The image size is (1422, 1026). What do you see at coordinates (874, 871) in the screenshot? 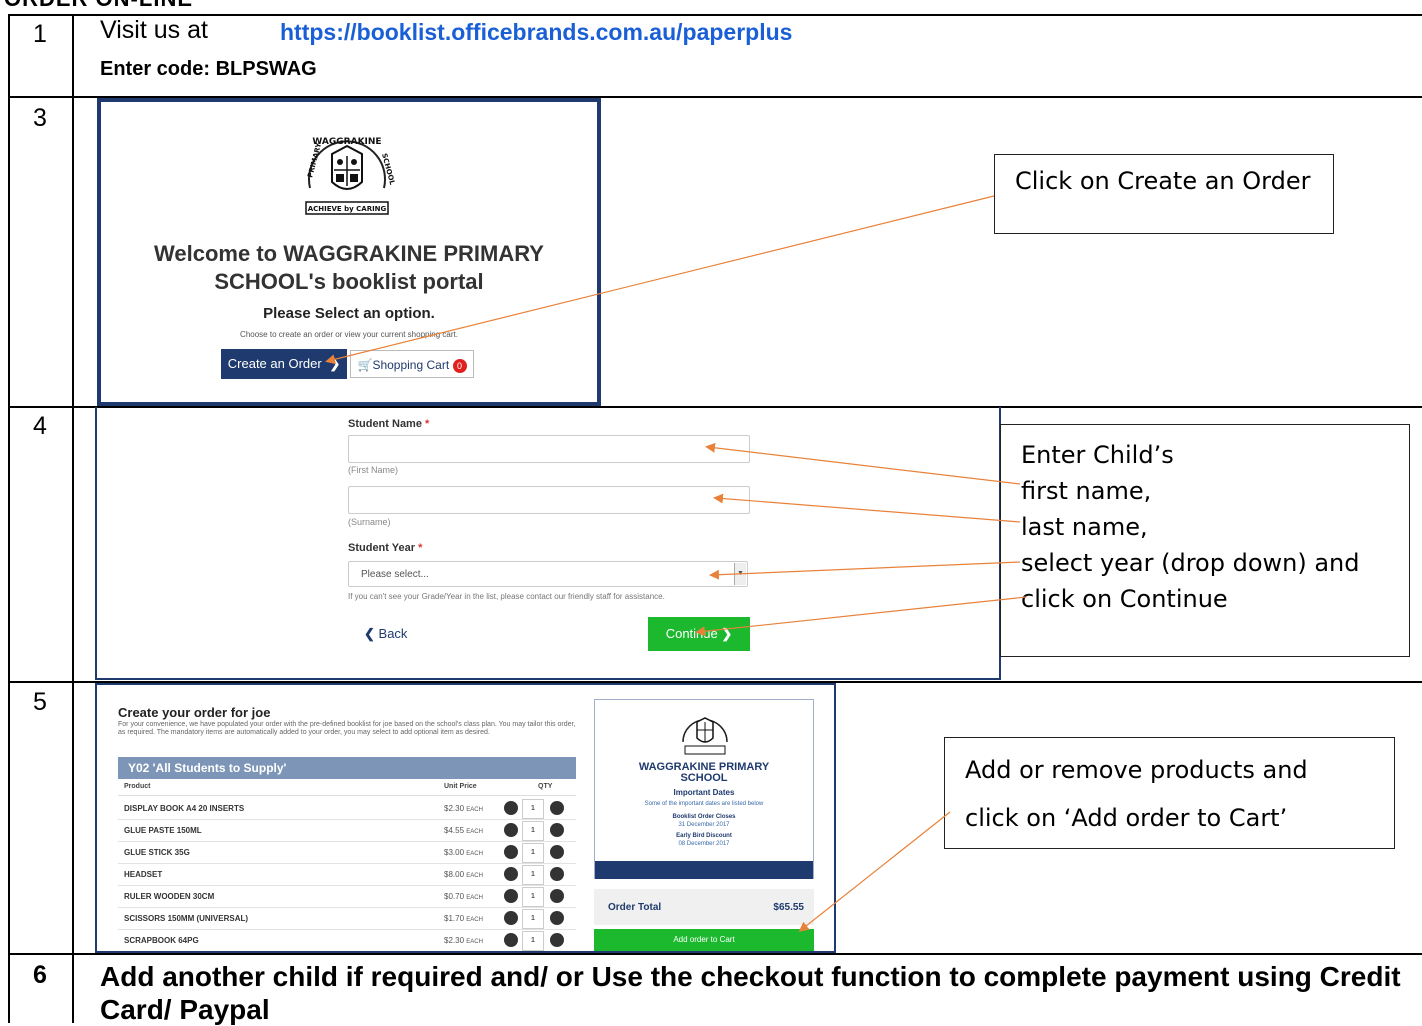
I see `arrow-add-to-cart` at bounding box center [874, 871].